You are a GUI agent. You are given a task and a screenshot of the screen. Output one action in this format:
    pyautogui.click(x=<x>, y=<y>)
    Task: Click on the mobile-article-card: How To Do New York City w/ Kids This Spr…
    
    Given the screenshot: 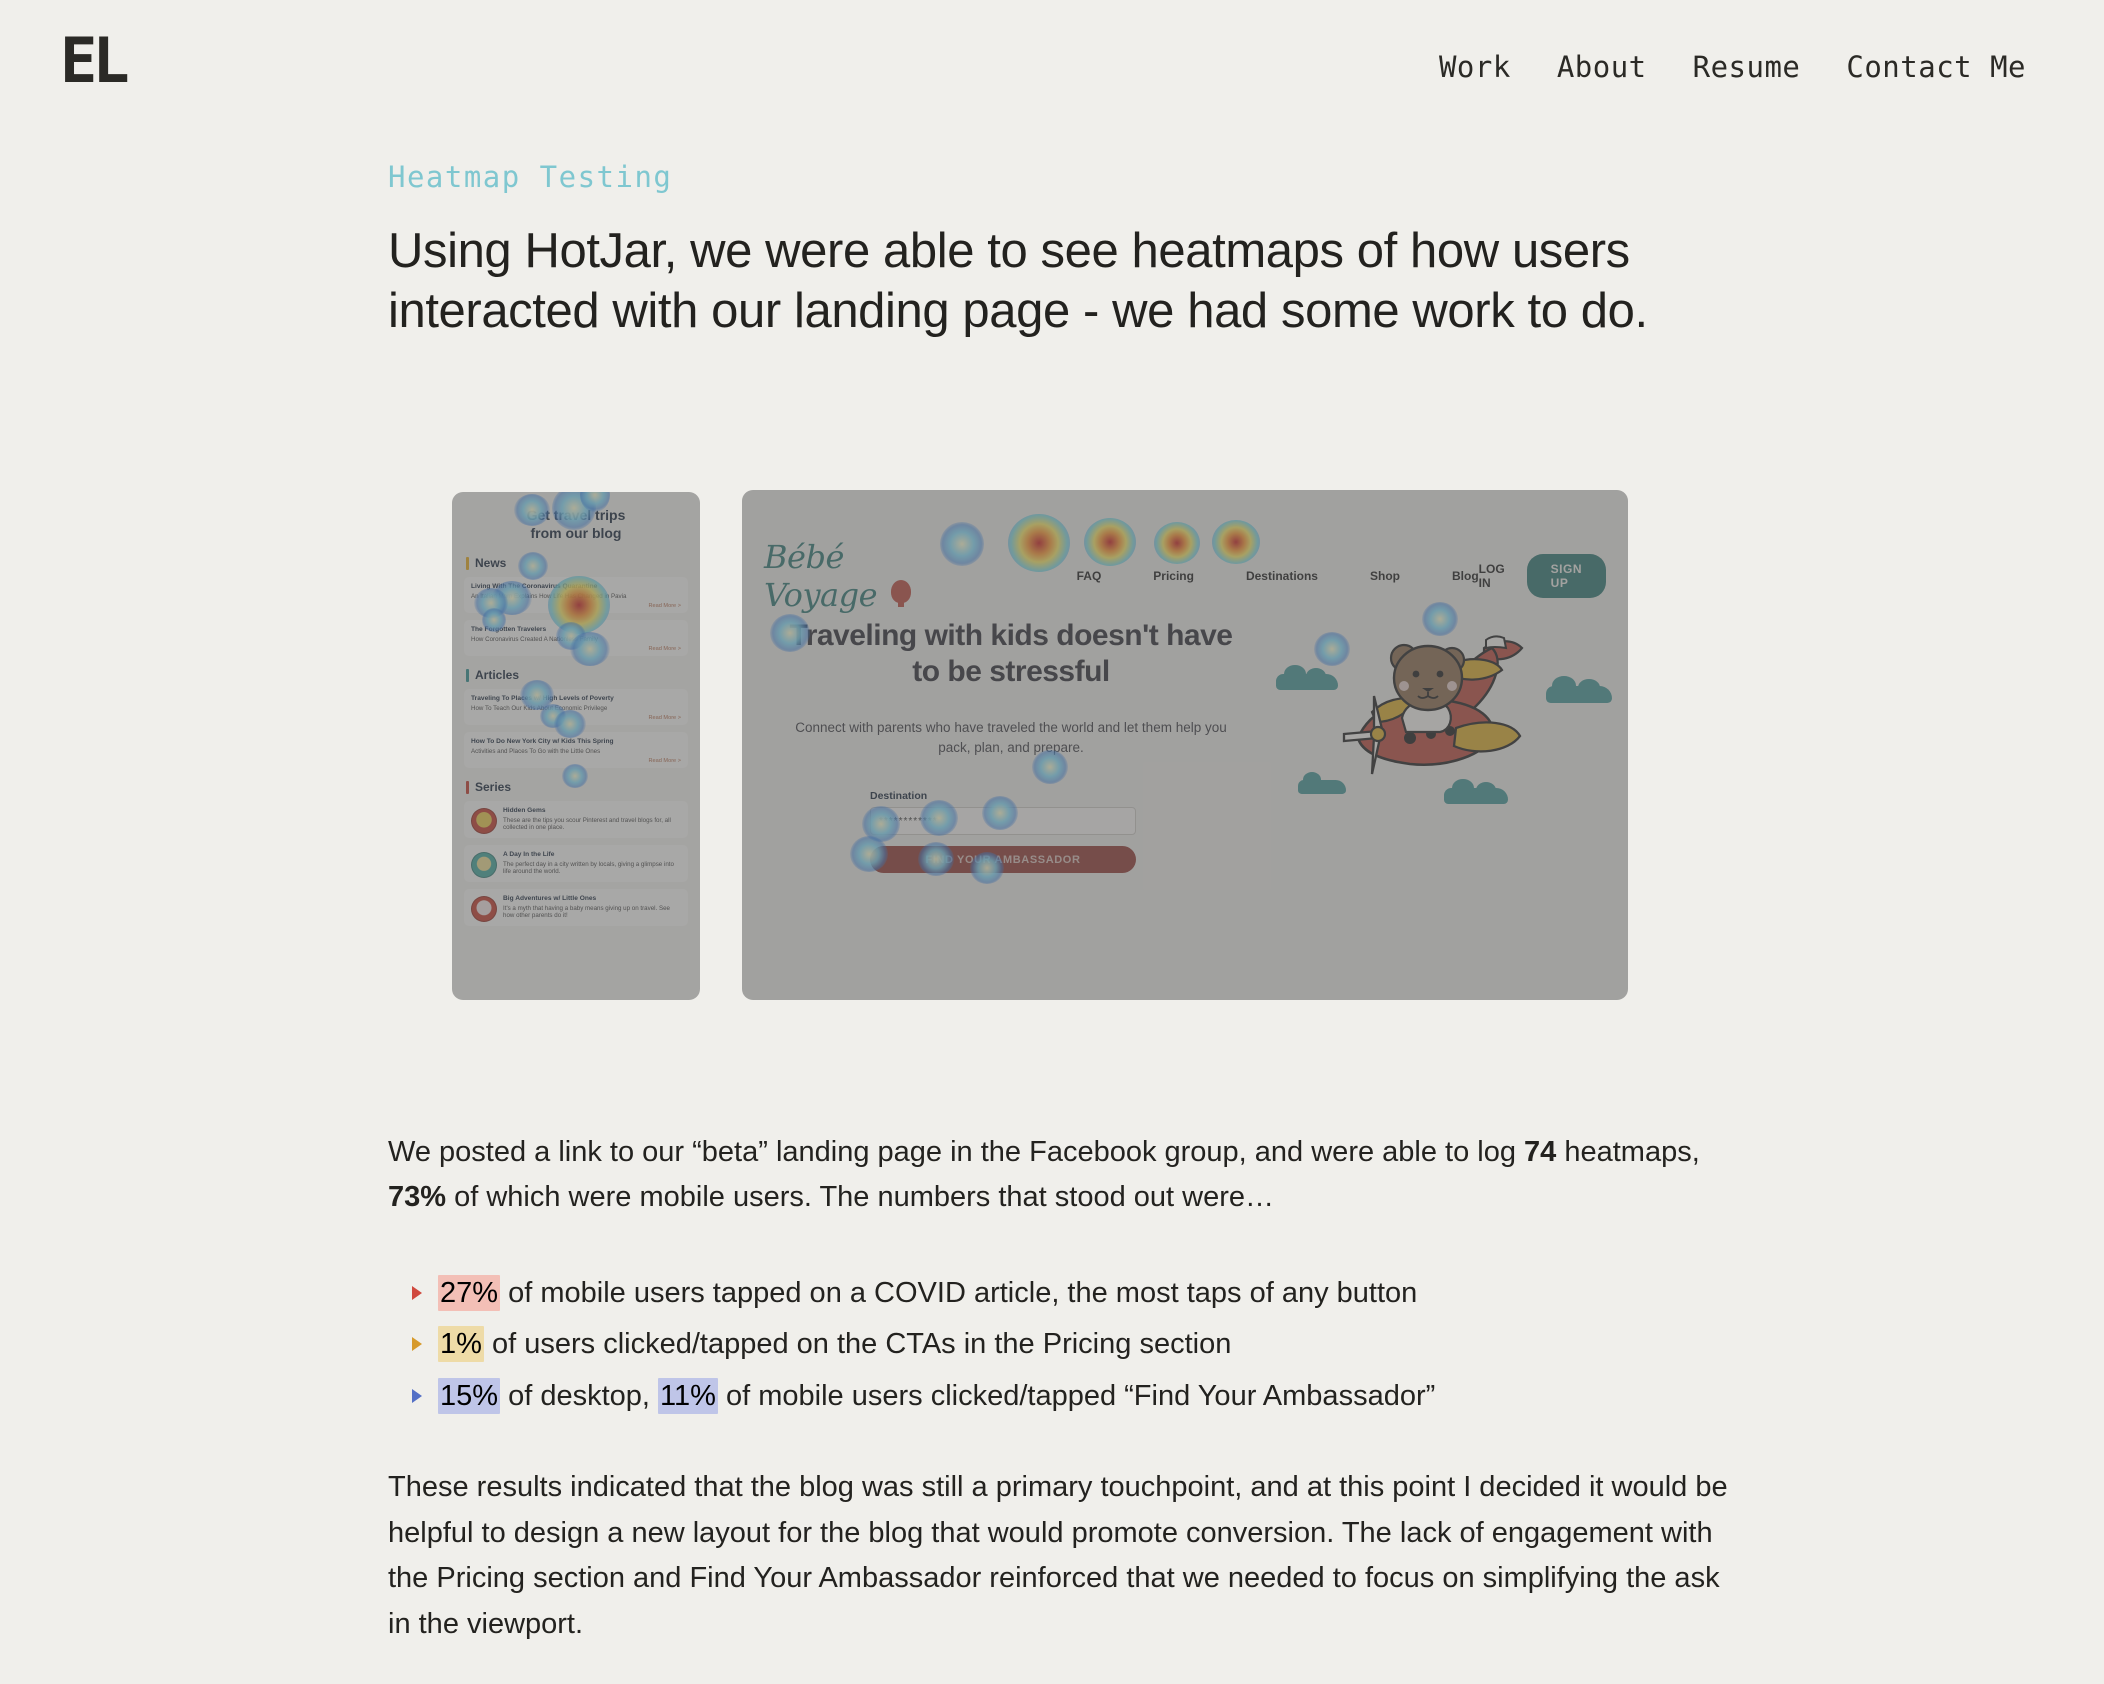 What is the action you would take?
    pyautogui.click(x=576, y=750)
    